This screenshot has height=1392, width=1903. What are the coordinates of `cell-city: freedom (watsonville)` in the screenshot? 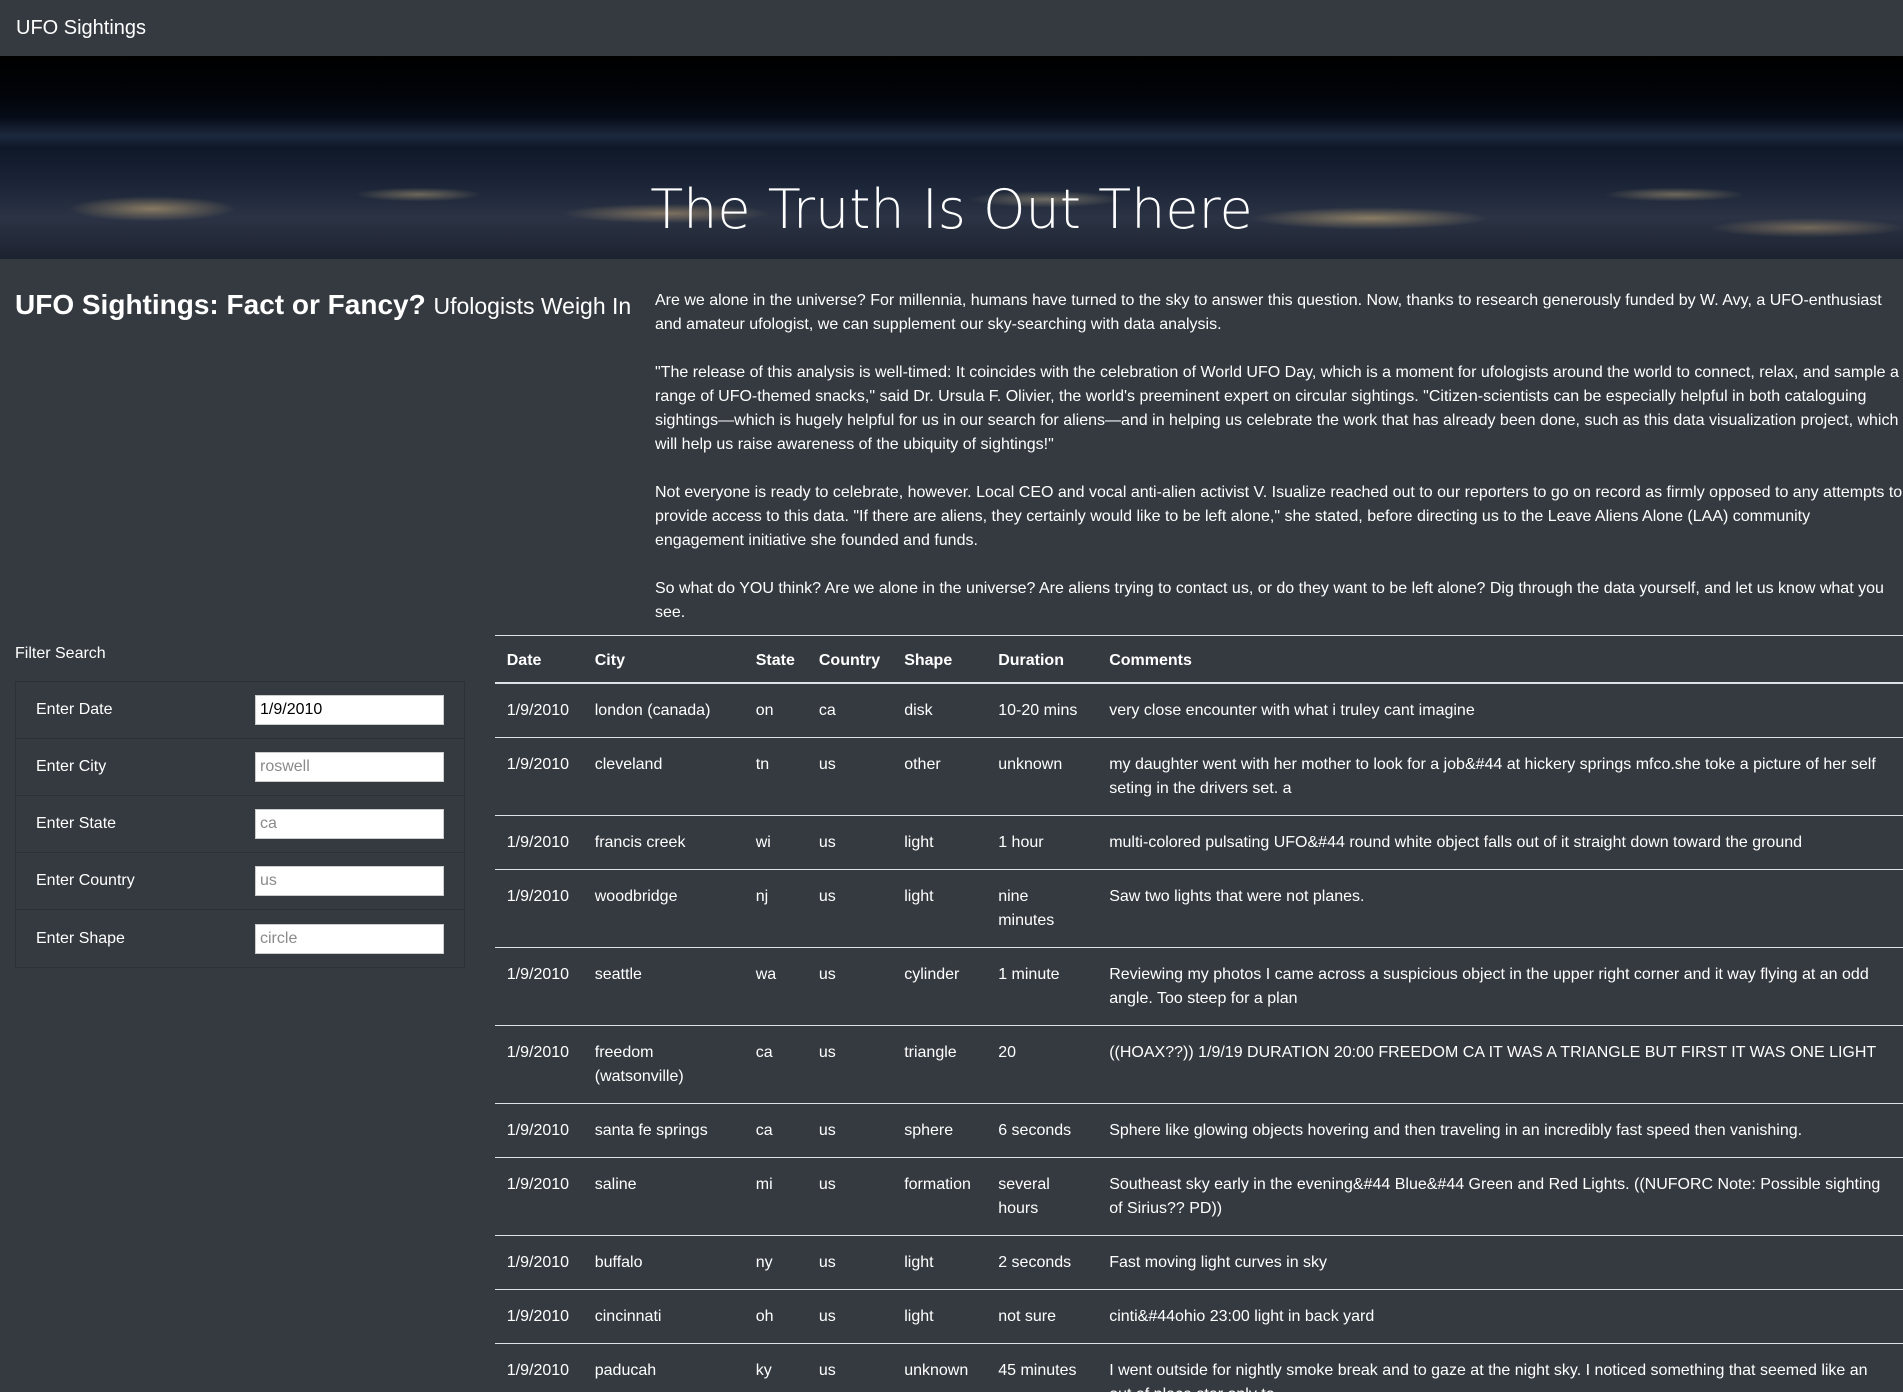 It's located at (663, 1064).